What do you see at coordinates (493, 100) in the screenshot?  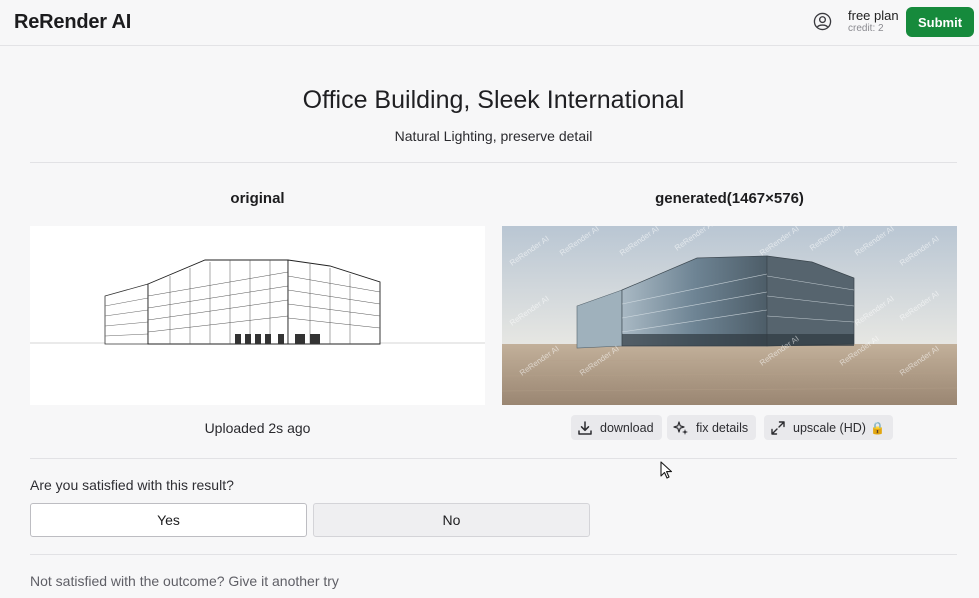 I see `page-title: Office Building, Sleek International` at bounding box center [493, 100].